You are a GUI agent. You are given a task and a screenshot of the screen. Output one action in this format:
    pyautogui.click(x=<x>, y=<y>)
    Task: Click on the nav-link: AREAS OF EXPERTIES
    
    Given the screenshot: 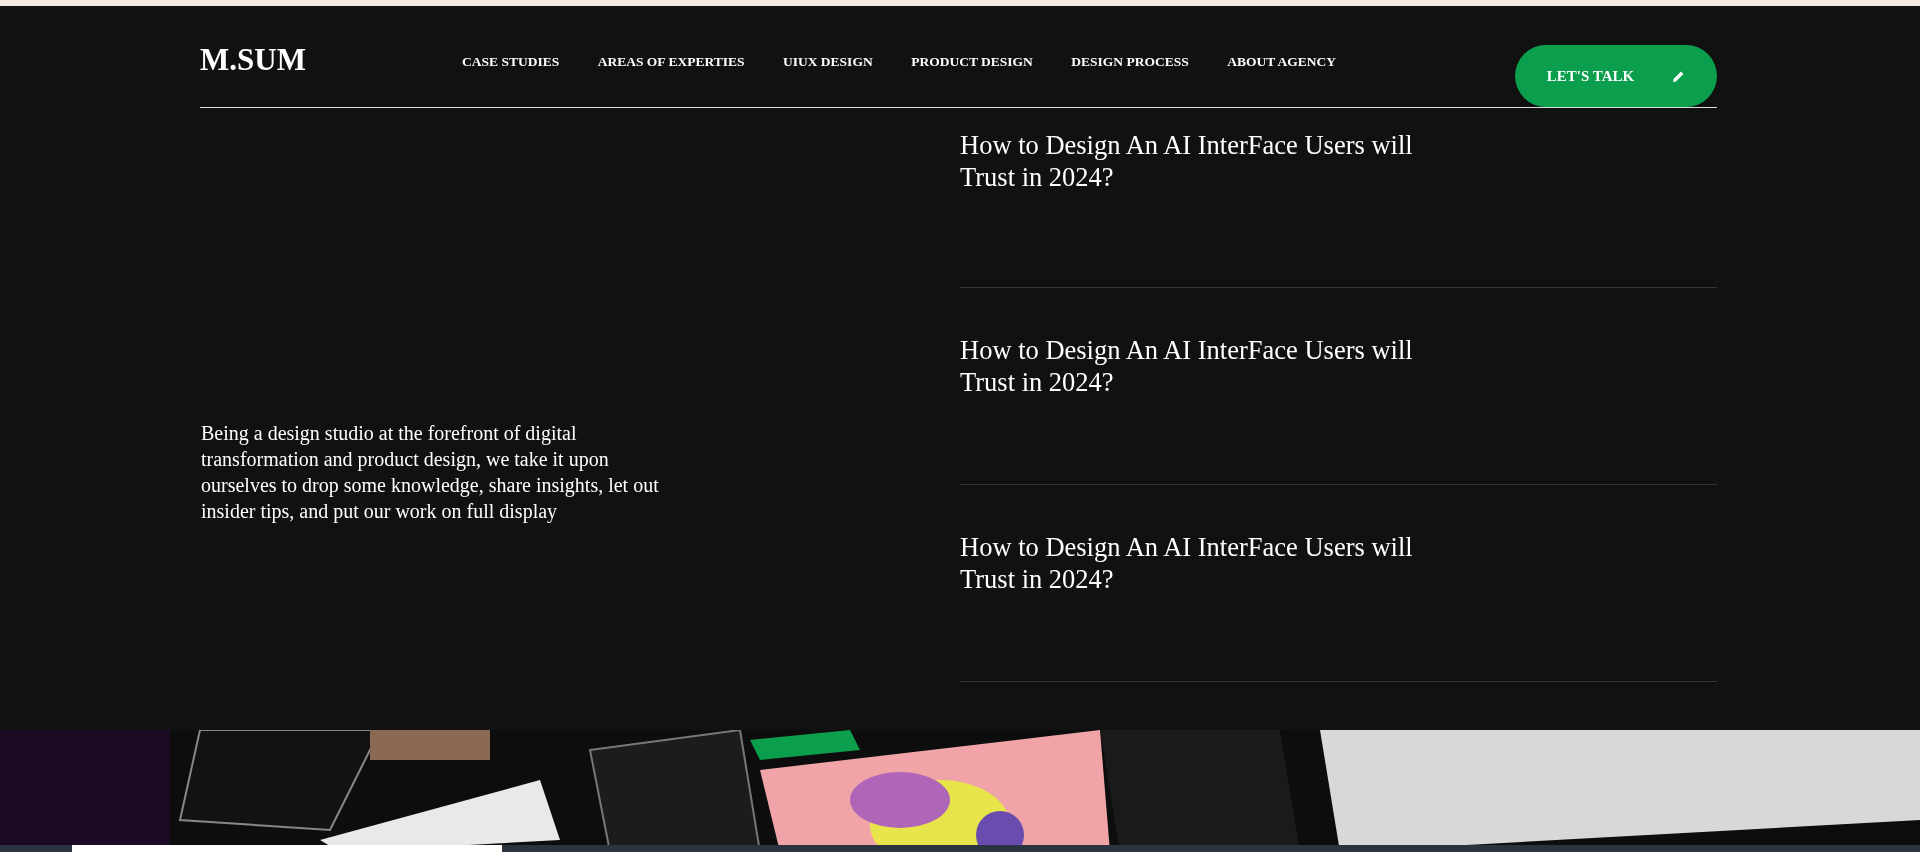 What is the action you would take?
    pyautogui.click(x=671, y=62)
    